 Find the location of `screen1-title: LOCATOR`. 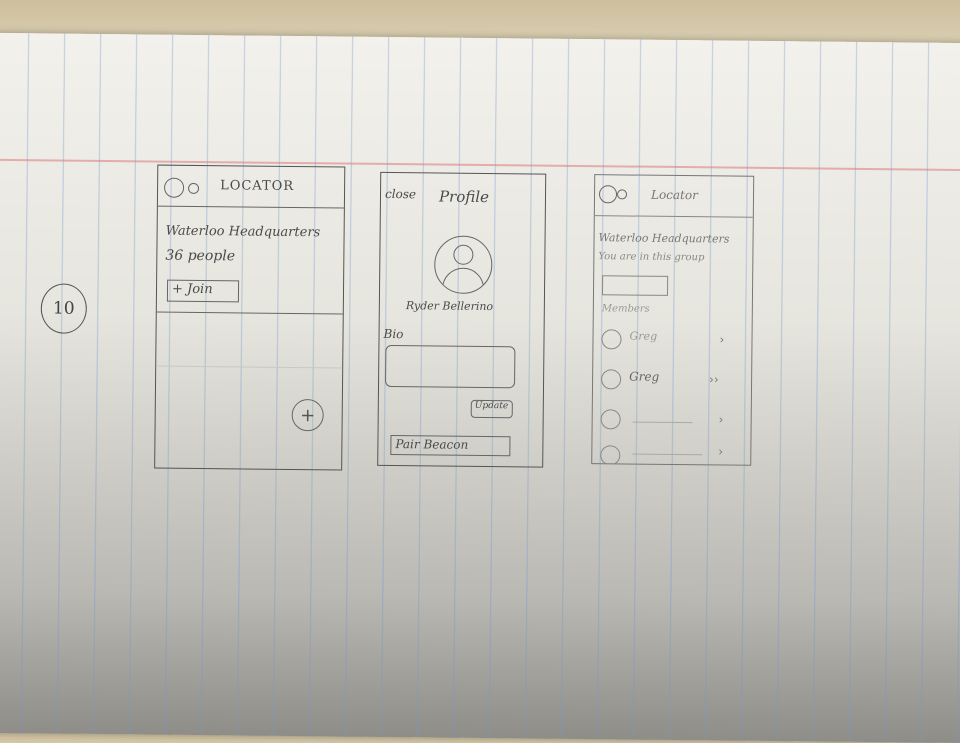

screen1-title: LOCATOR is located at coordinates (257, 186).